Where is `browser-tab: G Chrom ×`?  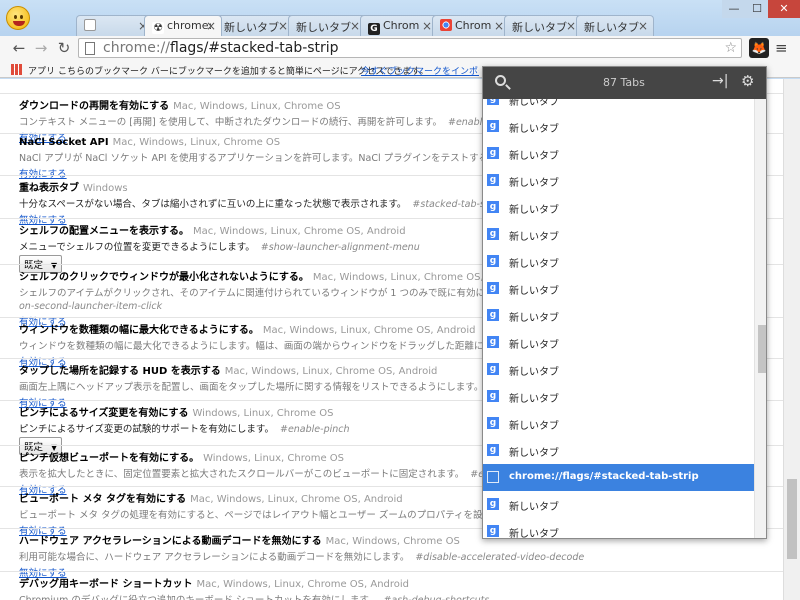
browser-tab: G Chrom × is located at coordinates (399, 25).